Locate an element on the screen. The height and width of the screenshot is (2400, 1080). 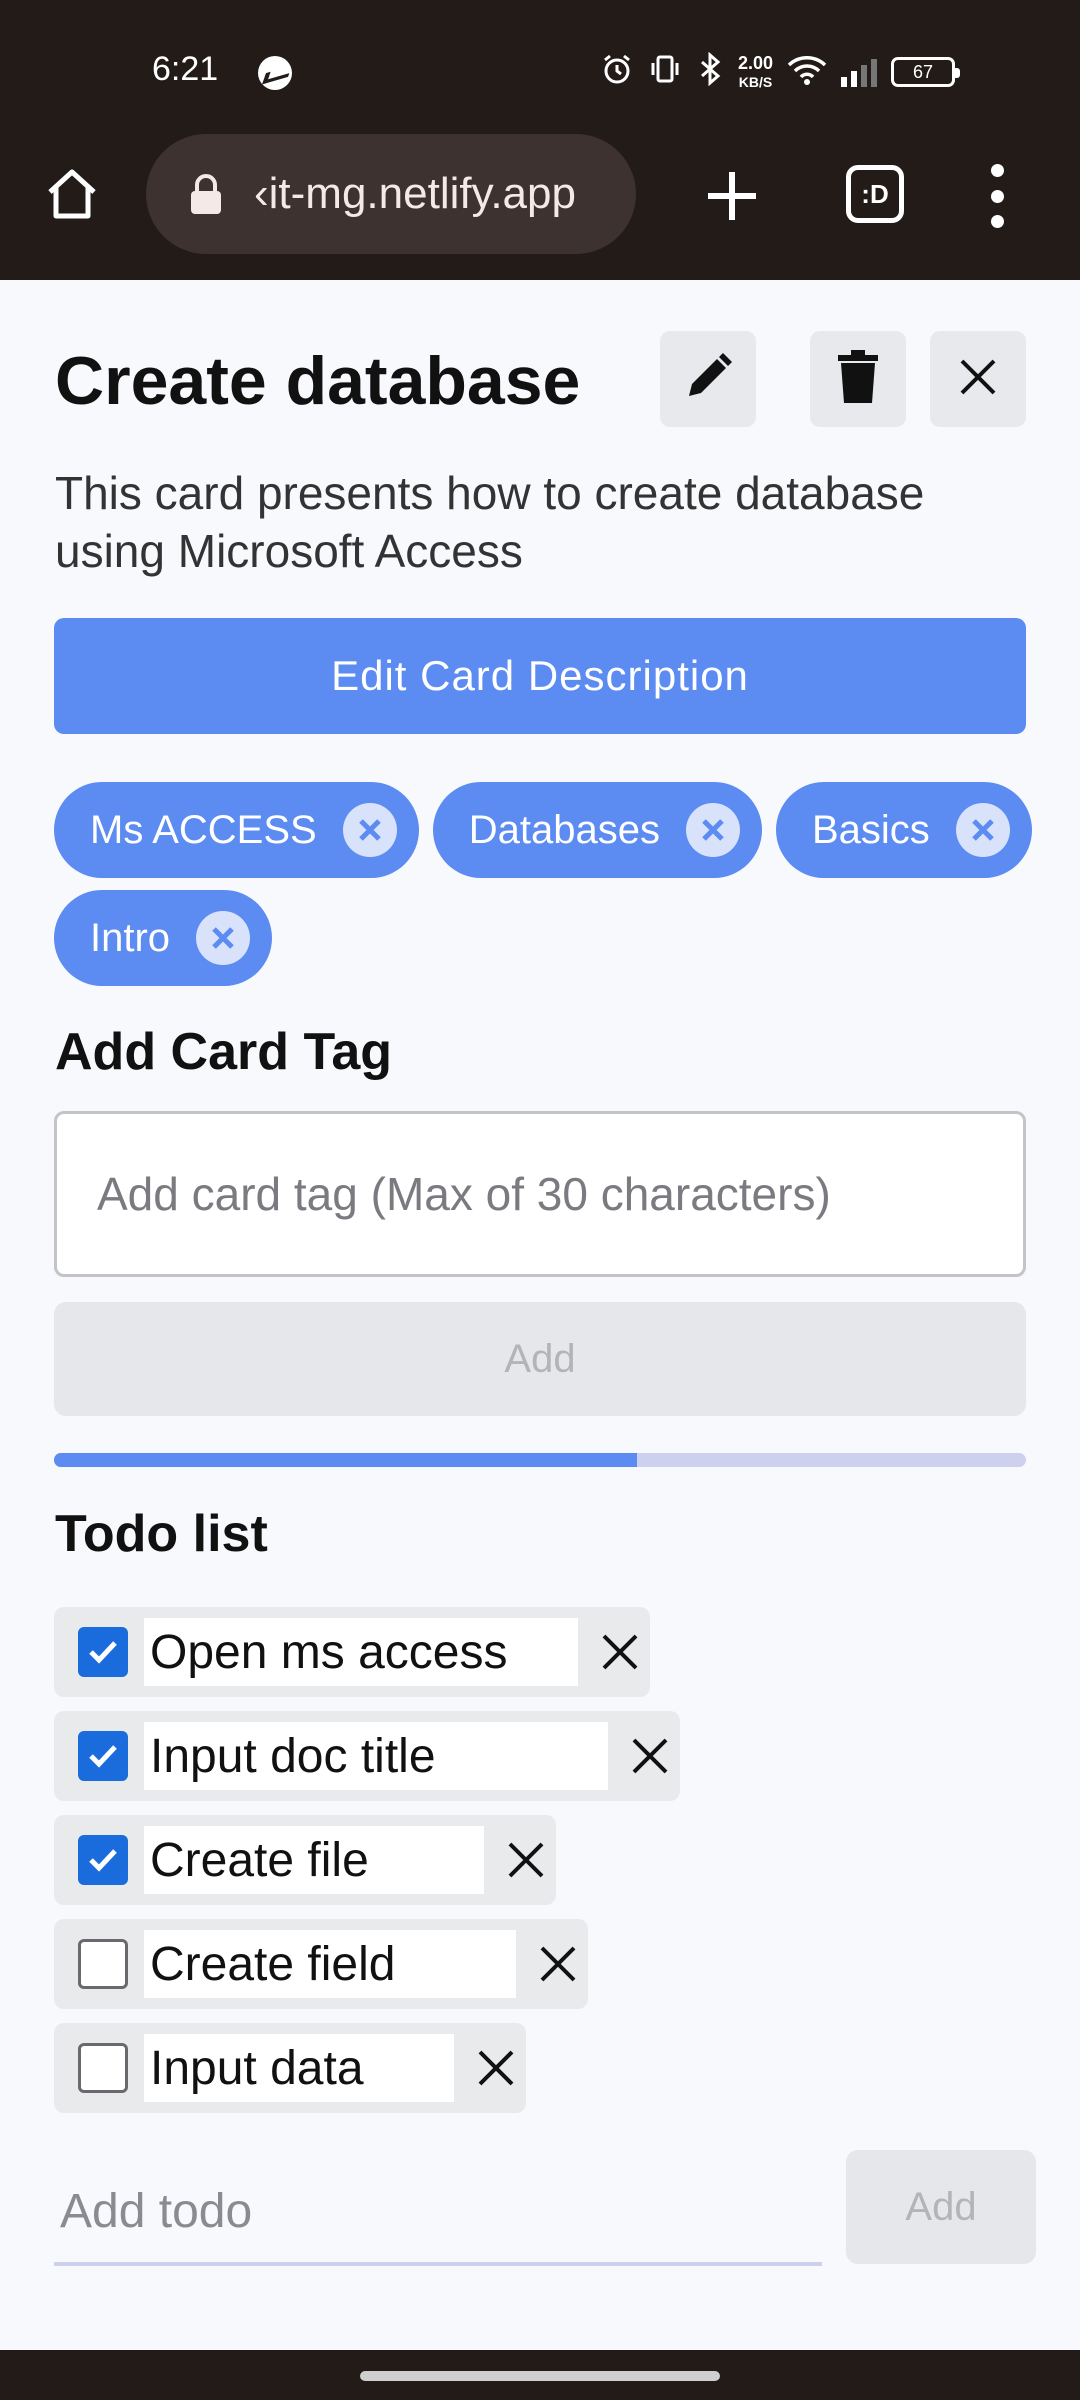
messenger-icon is located at coordinates (275, 73).